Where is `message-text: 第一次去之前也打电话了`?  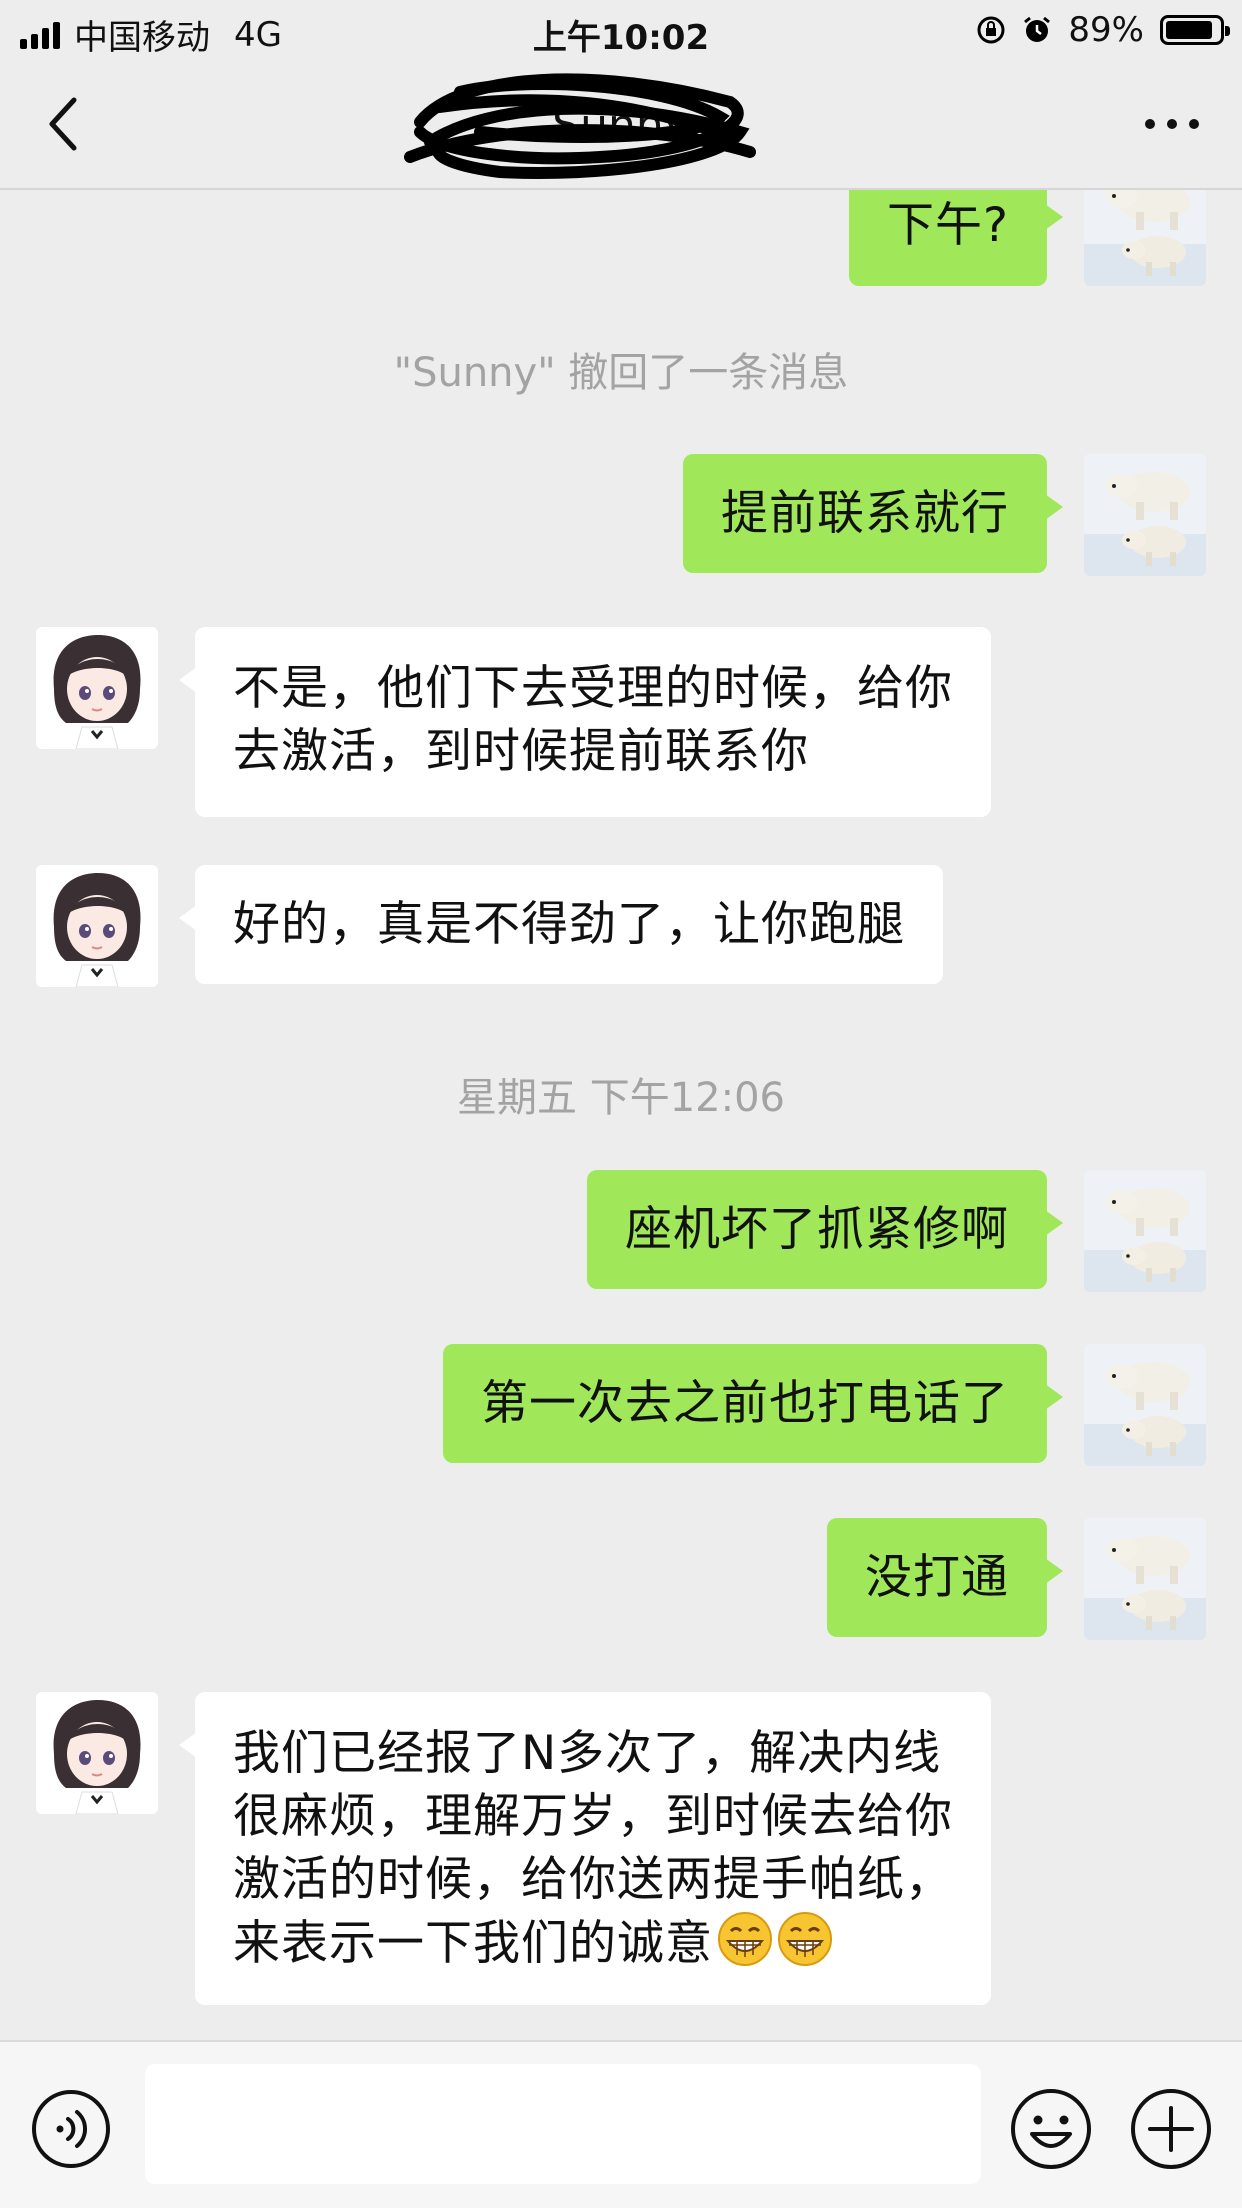 message-text: 第一次去之前也打电话了 is located at coordinates (745, 1403).